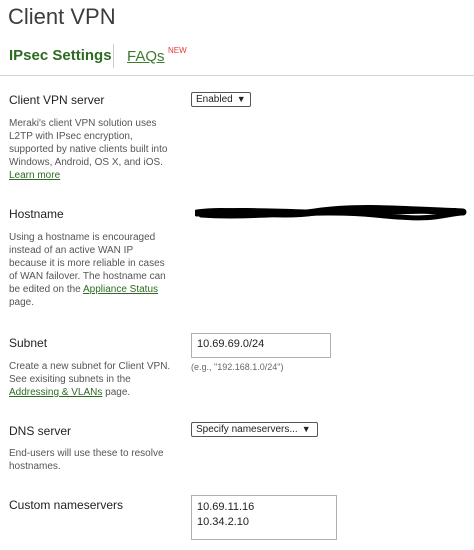  I want to click on subnet-input: 10.69.69.0/24, so click(261, 345).